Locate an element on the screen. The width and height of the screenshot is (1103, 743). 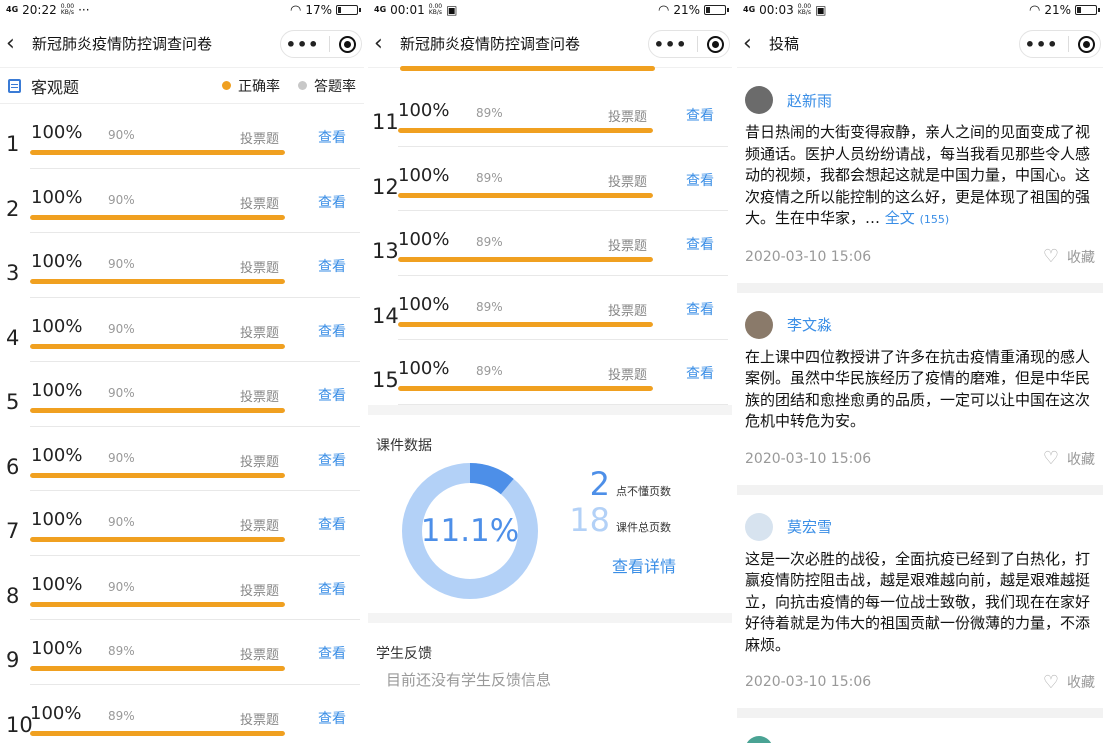
question-number: 6 is located at coordinates (13, 466).